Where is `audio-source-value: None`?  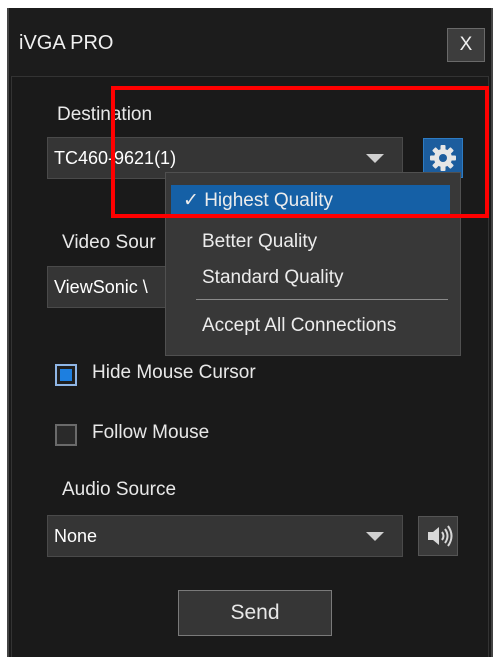
audio-source-value: None is located at coordinates (76, 536).